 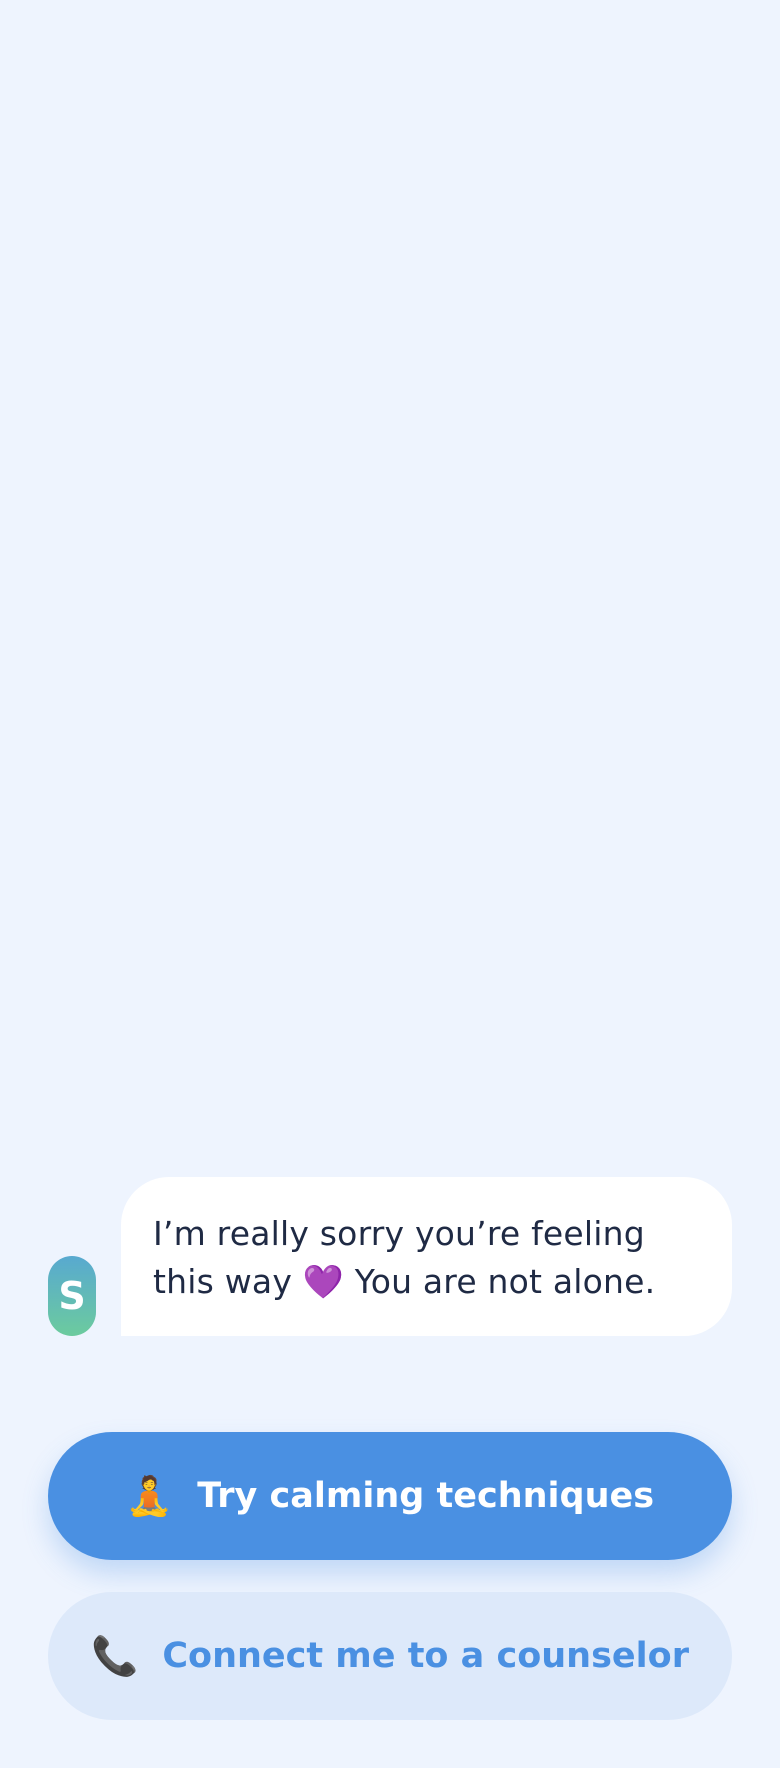 I want to click on assistant-avatar: S, so click(x=72, y=1296).